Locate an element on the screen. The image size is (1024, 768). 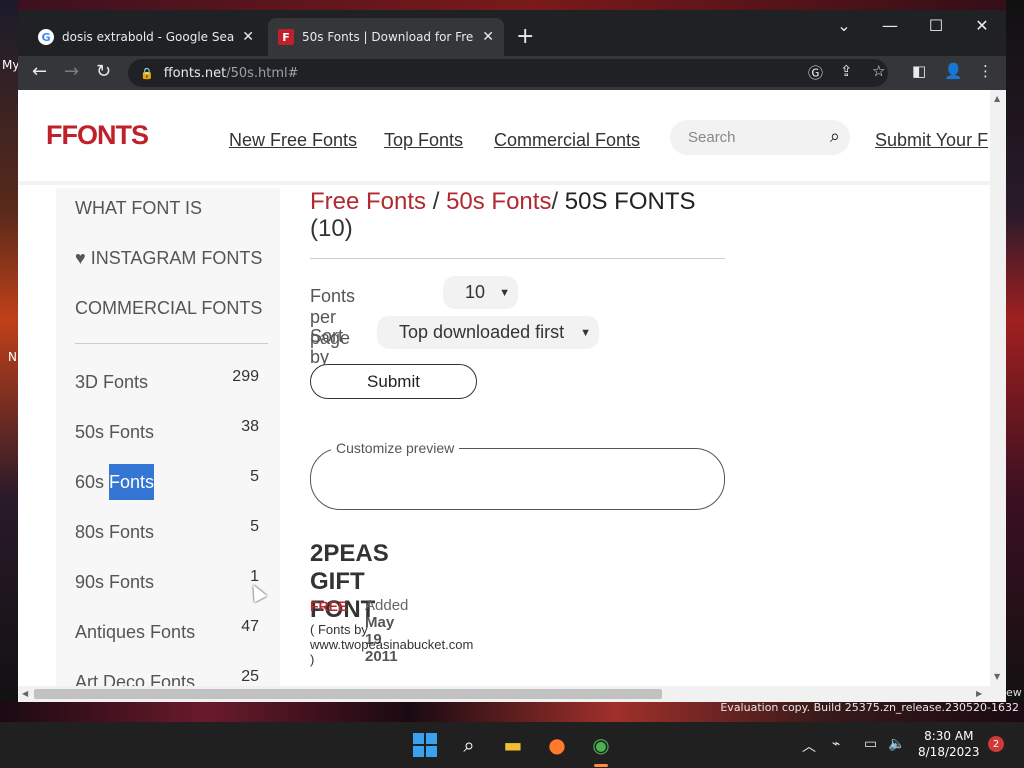
back-icon: ← is located at coordinates (39, 71).